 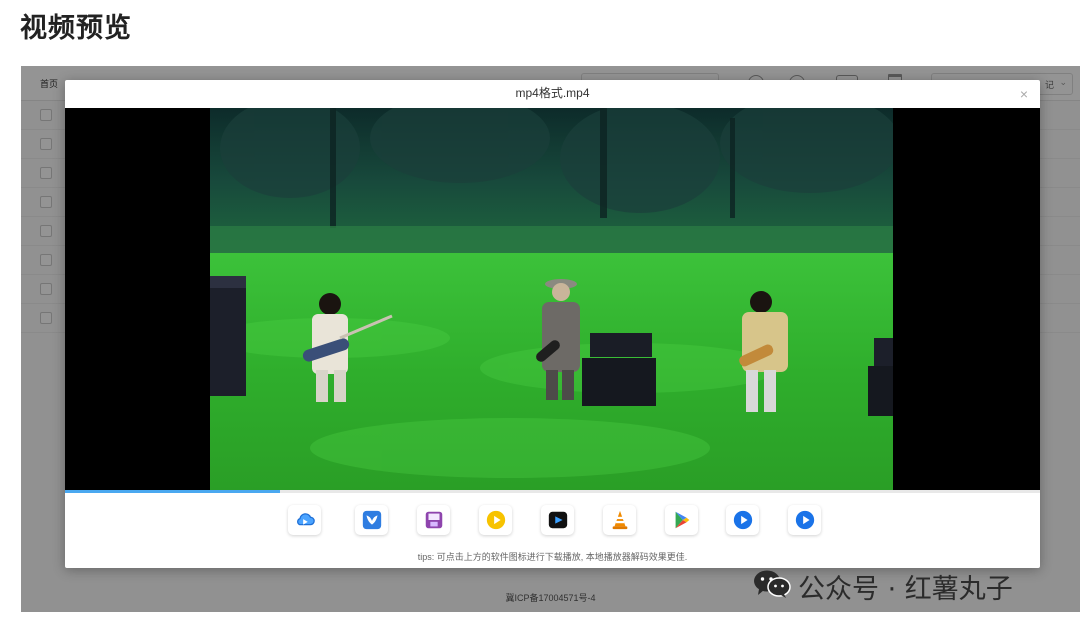 I want to click on watermark: 公众号 · 红薯丸子, so click(x=882, y=586).